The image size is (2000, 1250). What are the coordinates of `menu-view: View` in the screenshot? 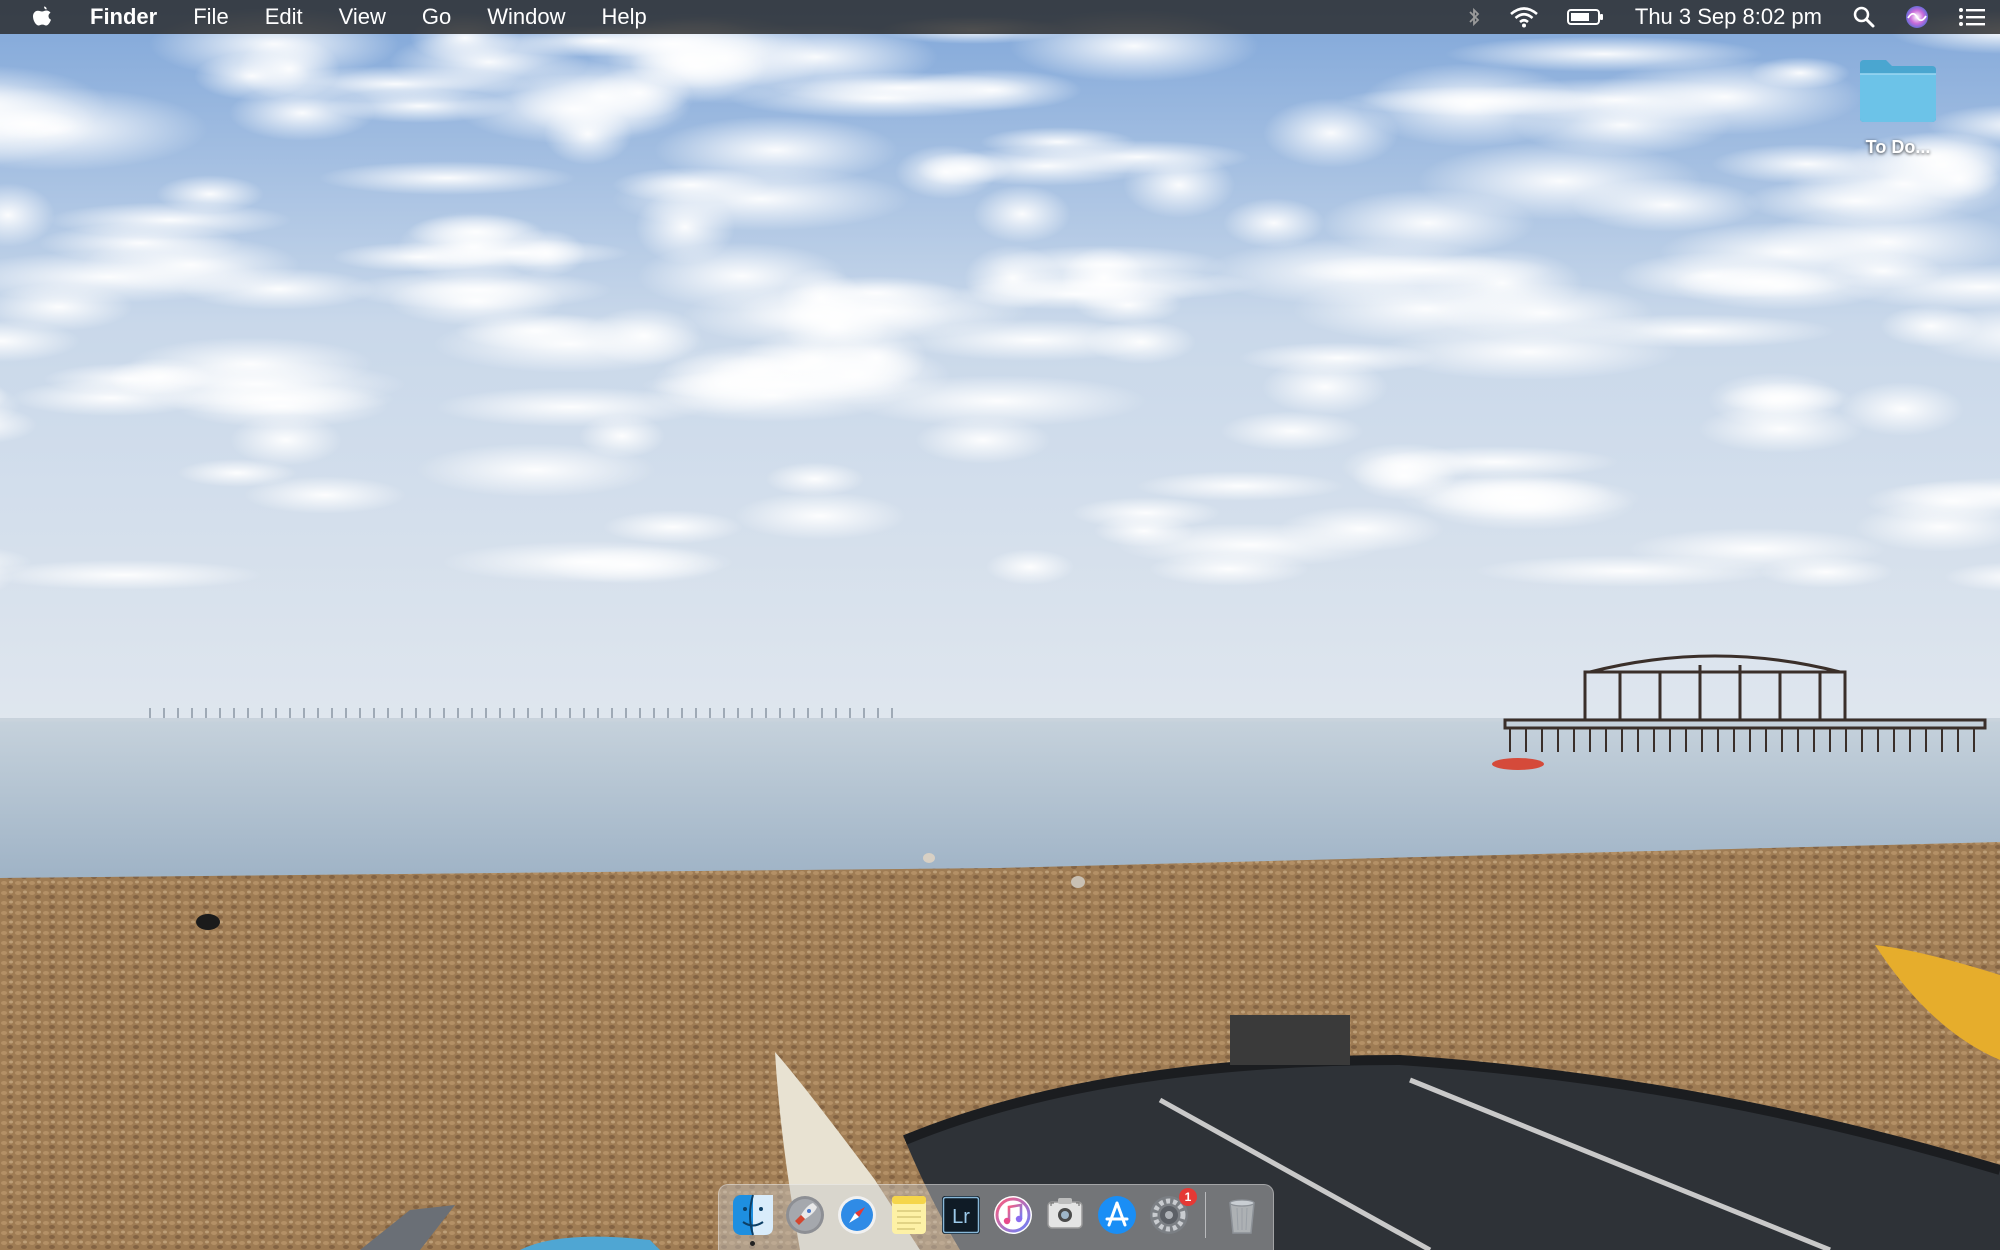 It's located at (362, 17).